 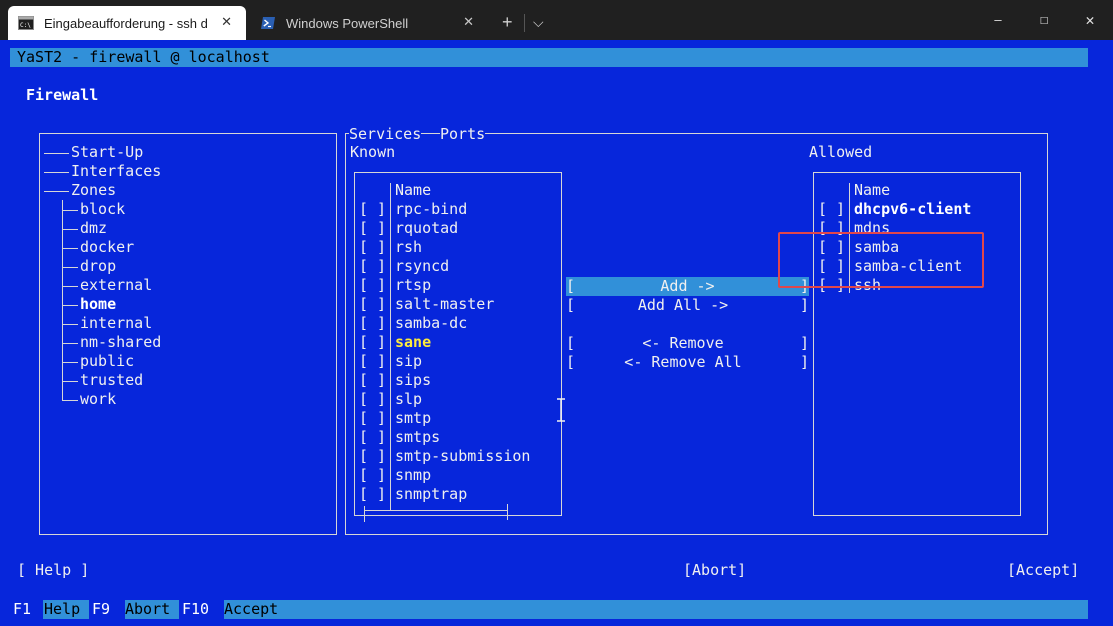 What do you see at coordinates (53, 570) in the screenshot?
I see `help-button: [ Help ]` at bounding box center [53, 570].